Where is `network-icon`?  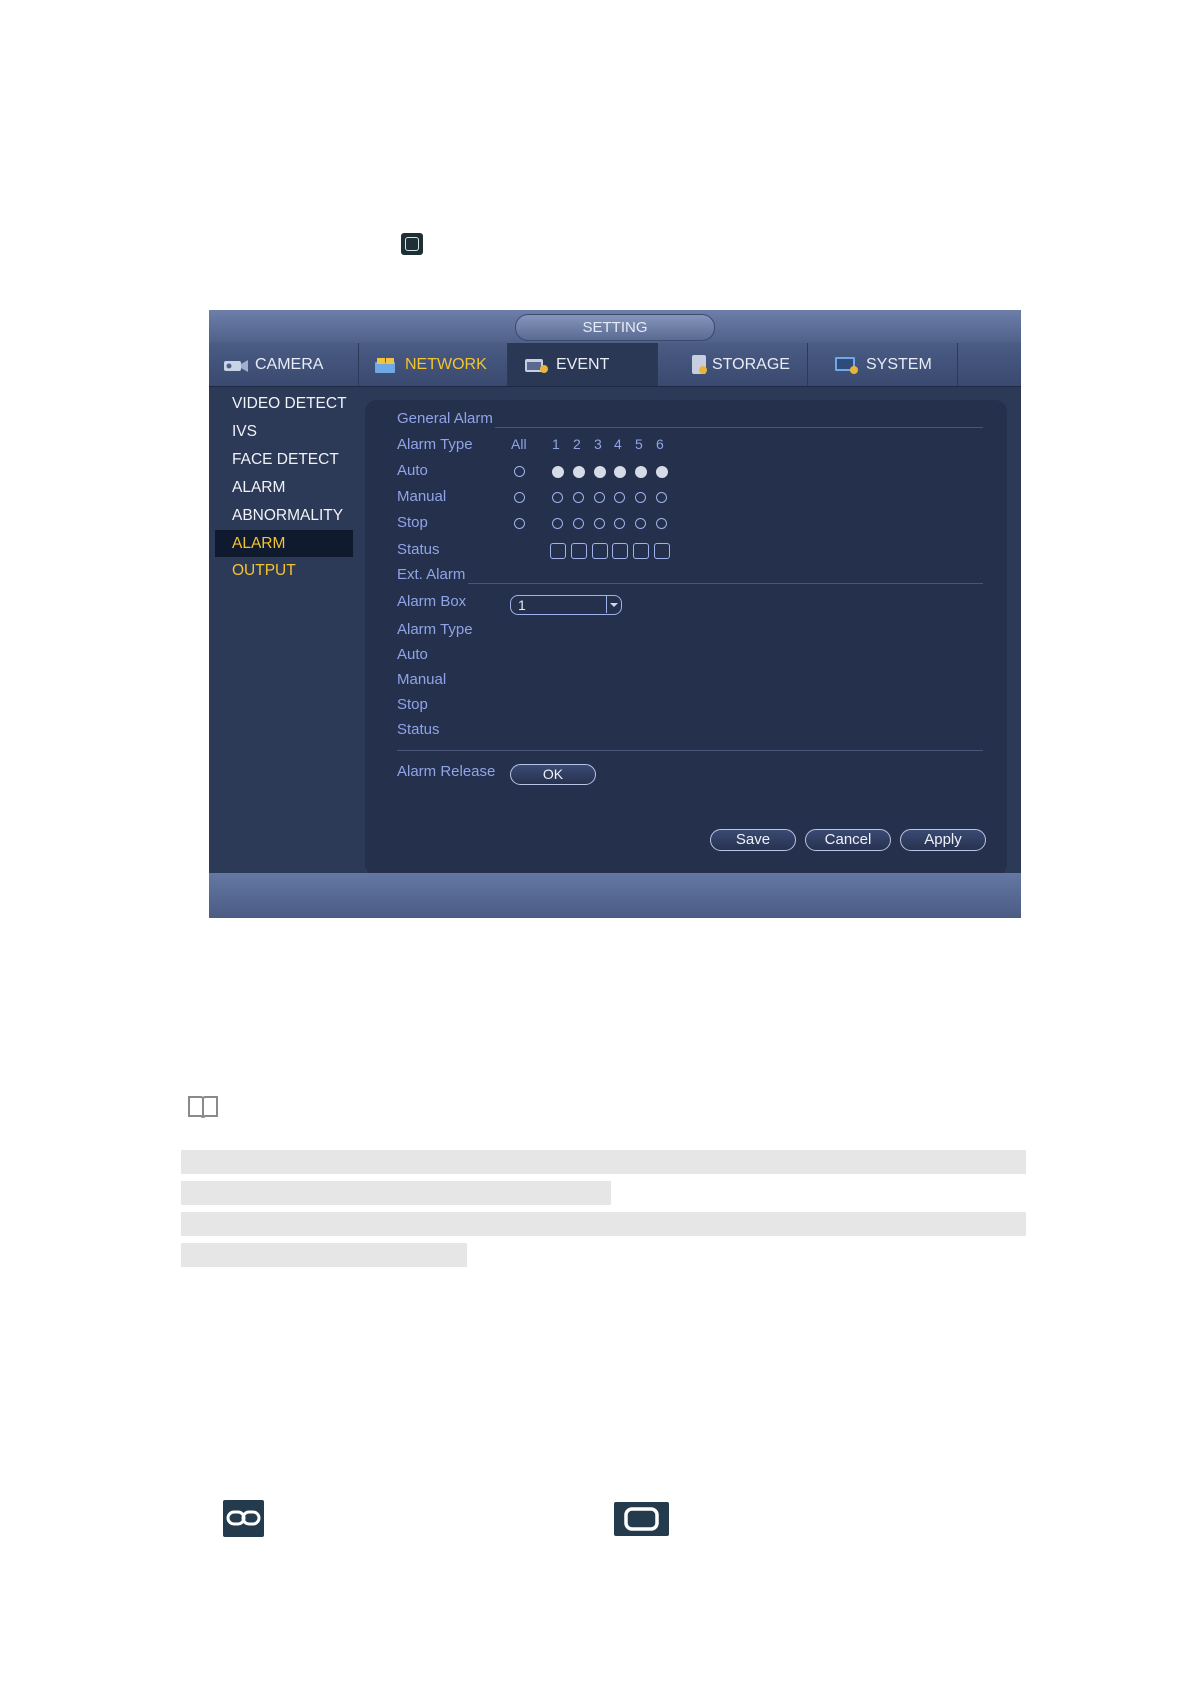 network-icon is located at coordinates (385, 365).